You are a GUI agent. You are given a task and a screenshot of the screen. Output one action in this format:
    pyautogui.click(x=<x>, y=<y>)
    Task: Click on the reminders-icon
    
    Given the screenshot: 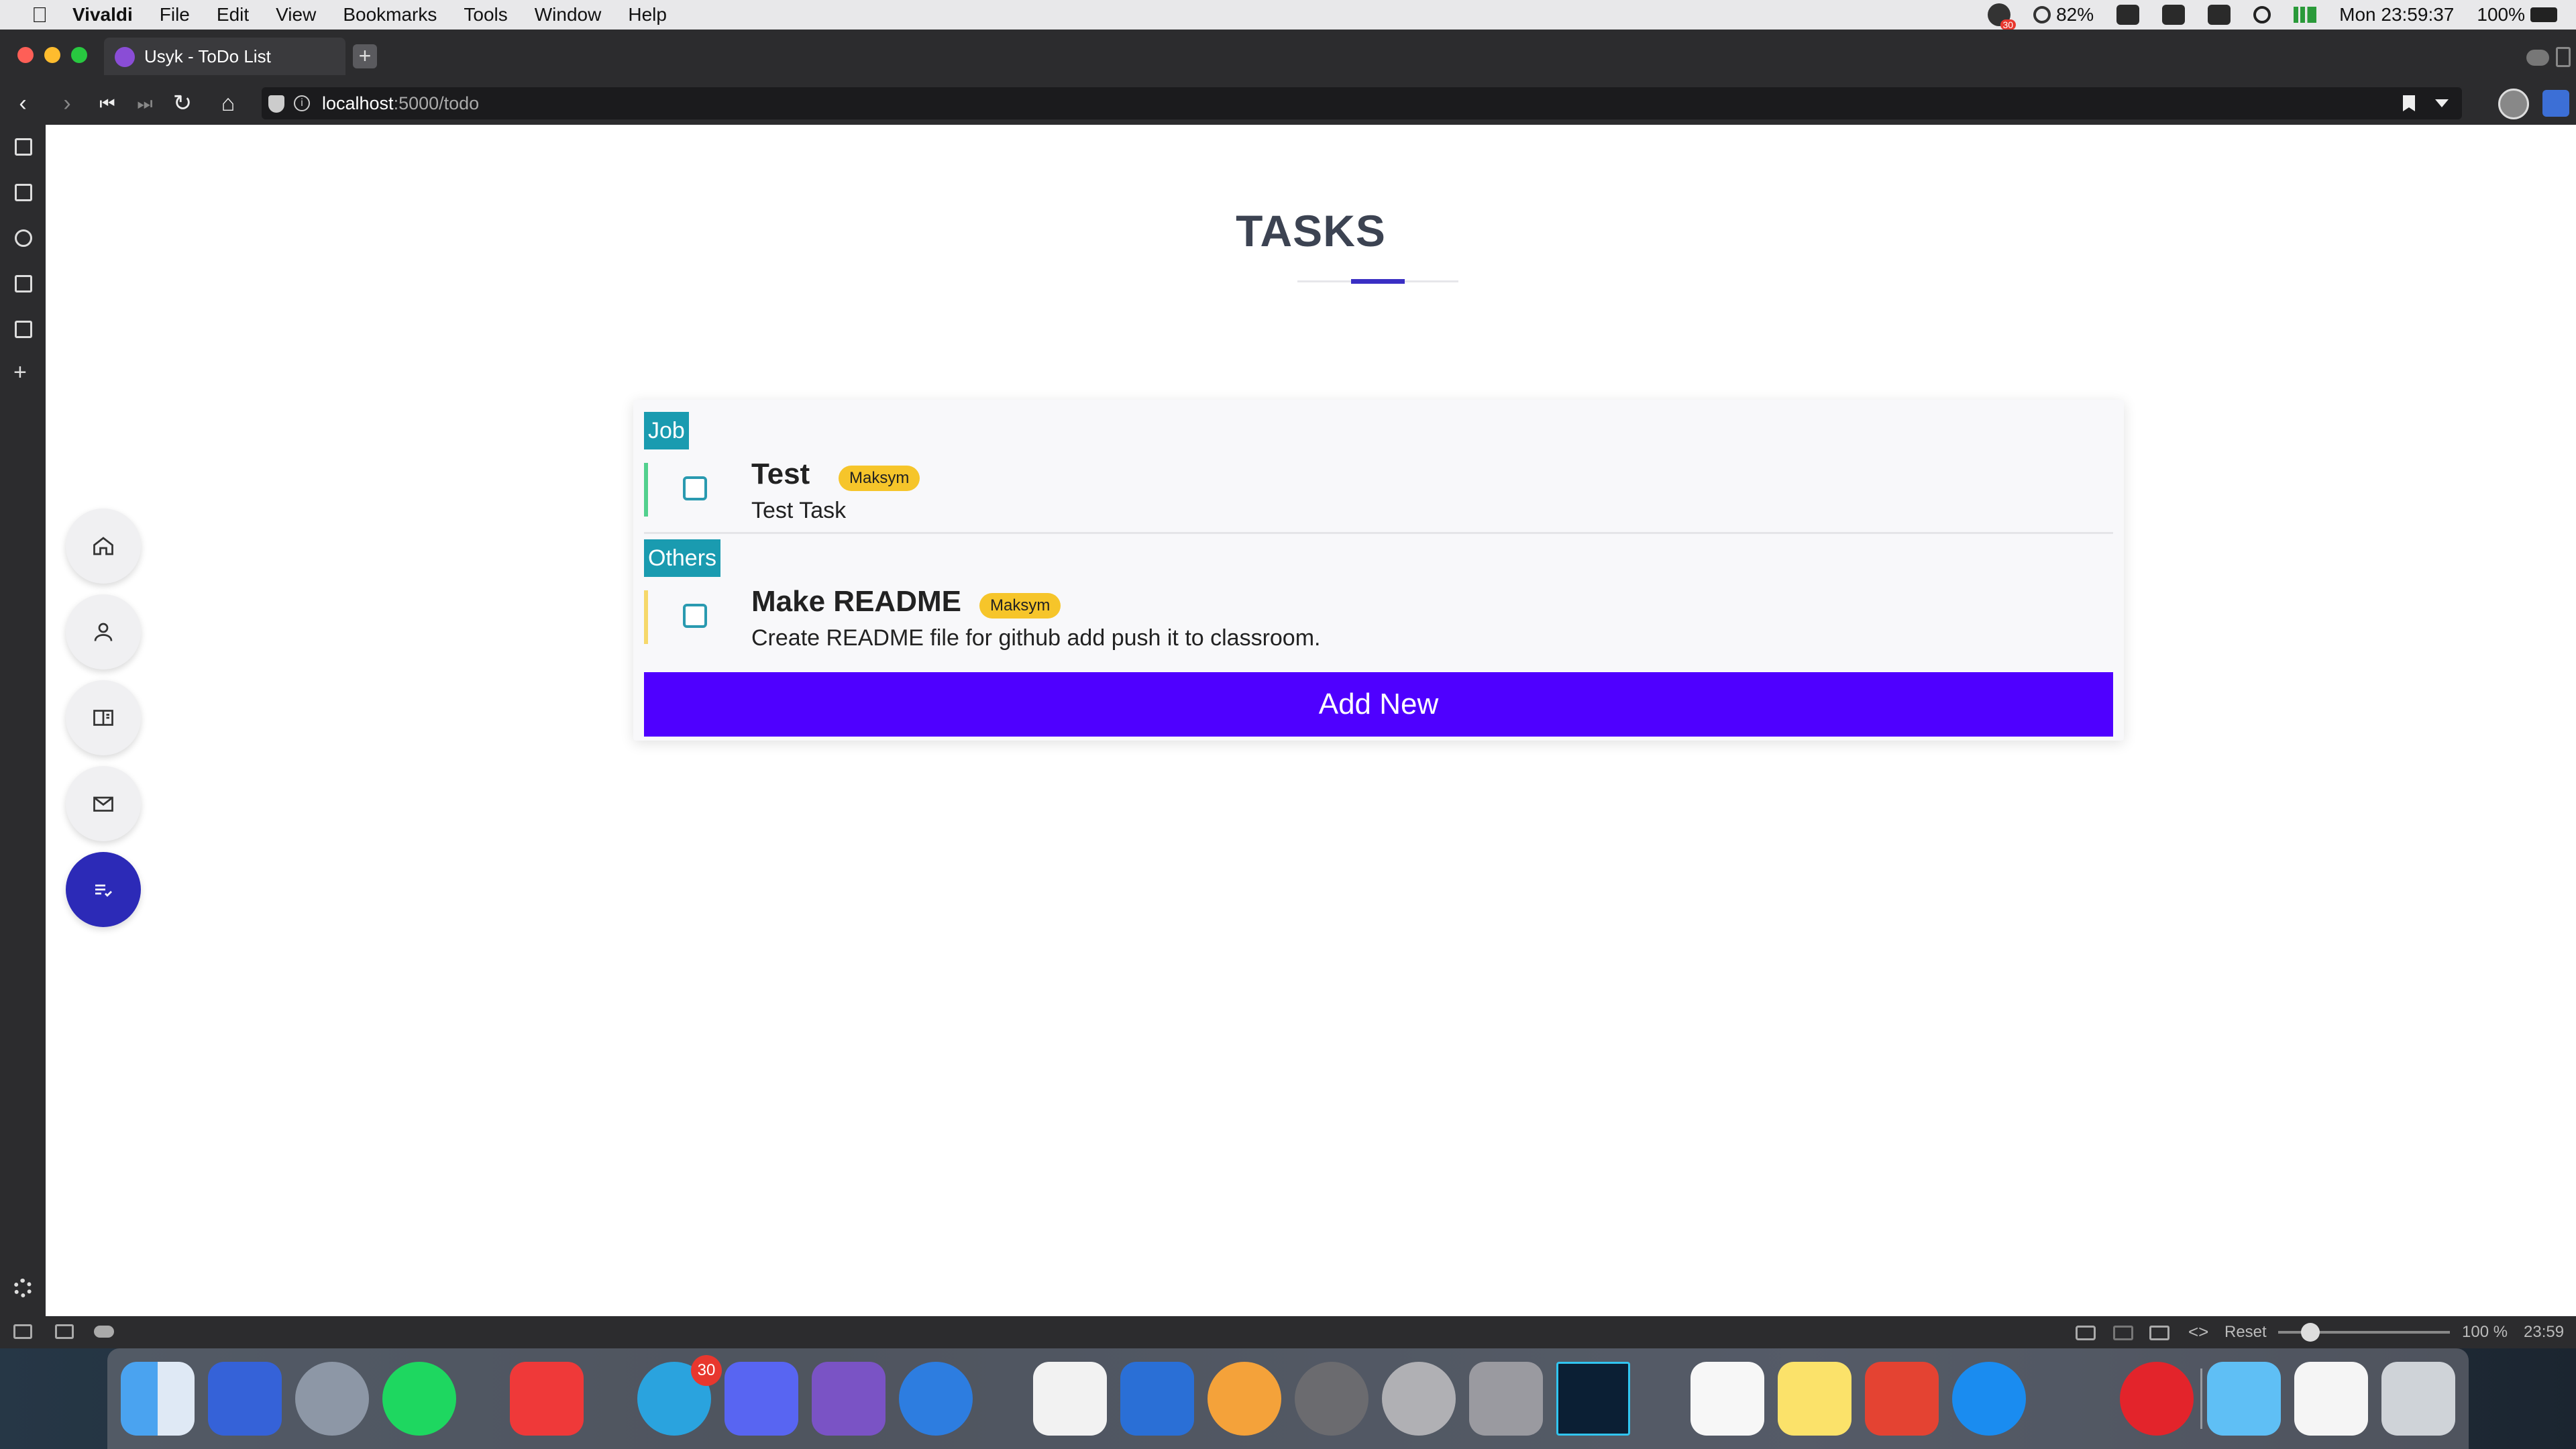 What is the action you would take?
    pyautogui.click(x=1727, y=1399)
    